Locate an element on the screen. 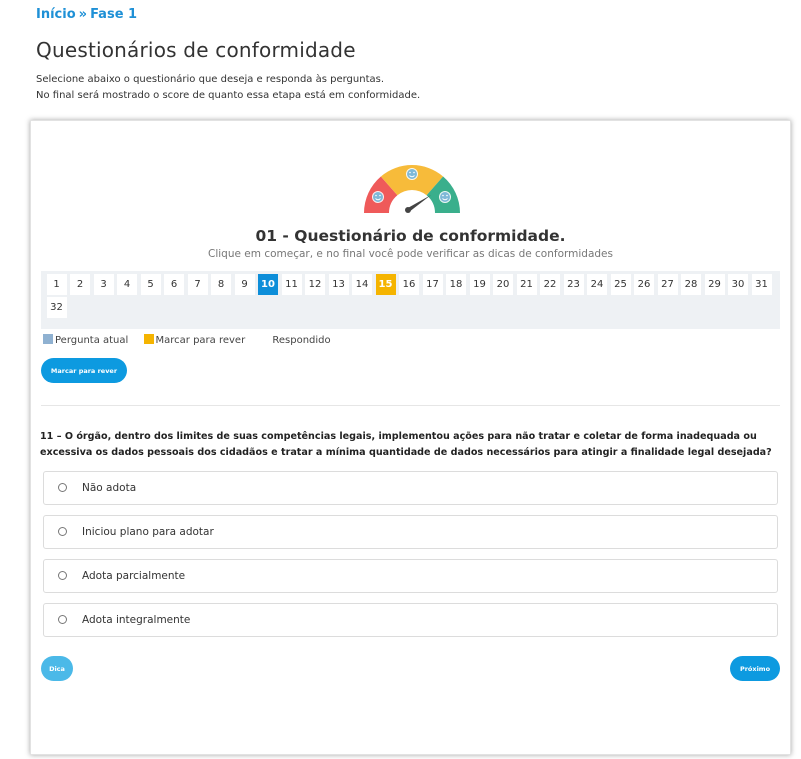 This screenshot has height=759, width=801. breadcrumb-current-link: Fase 1 is located at coordinates (113, 14).